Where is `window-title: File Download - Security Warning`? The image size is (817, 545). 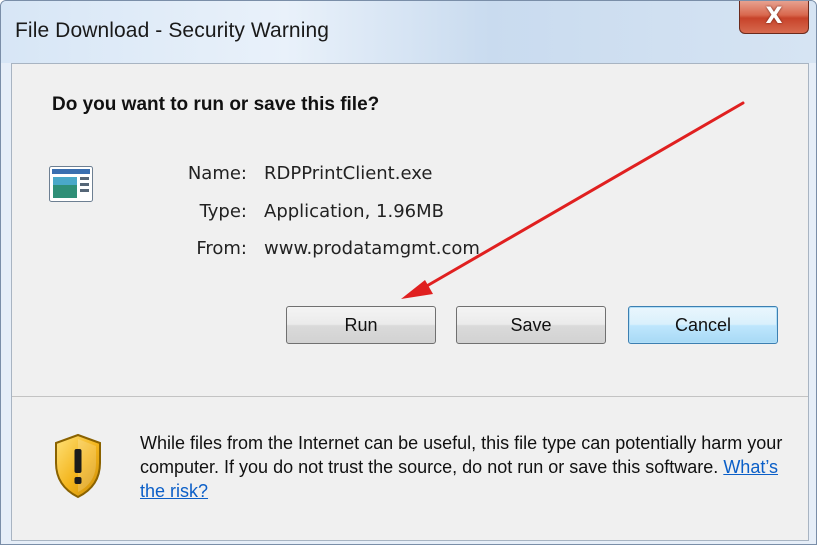
window-title: File Download - Security Warning is located at coordinates (172, 30).